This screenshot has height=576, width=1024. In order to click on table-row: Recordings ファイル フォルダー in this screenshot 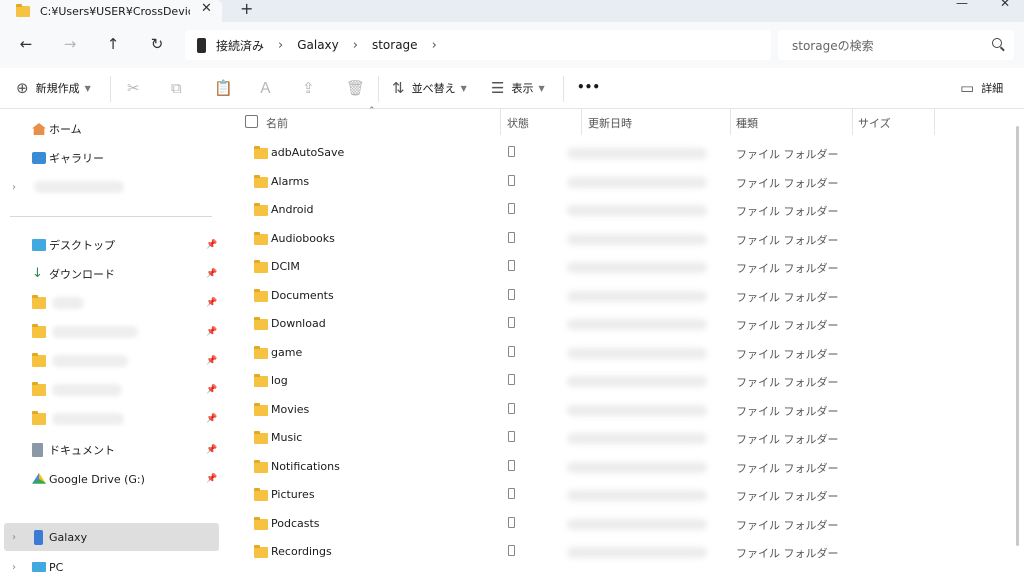, I will do `click(612, 552)`.